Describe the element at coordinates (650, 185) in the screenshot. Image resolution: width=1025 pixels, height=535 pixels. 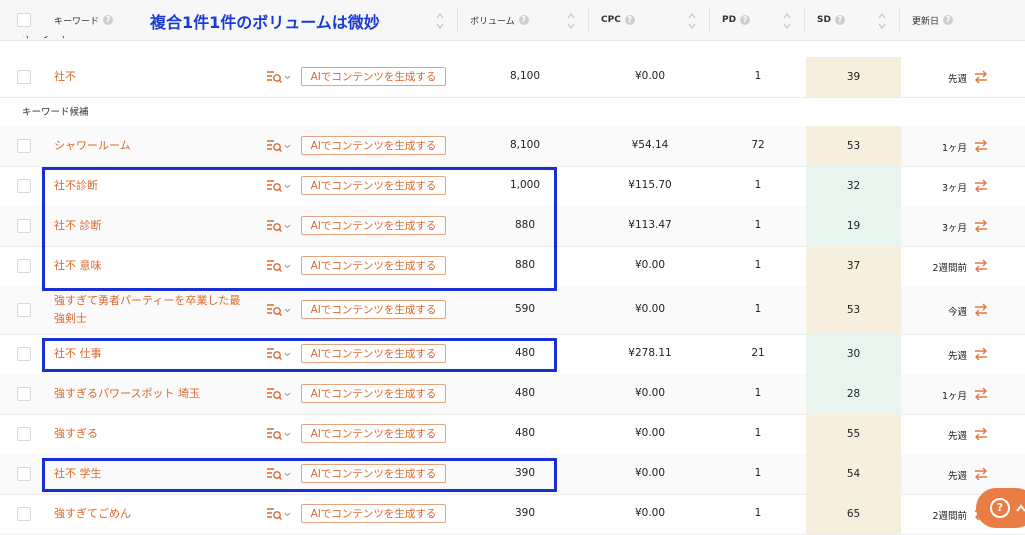
I see `cpc-value: ¥115.70` at that location.